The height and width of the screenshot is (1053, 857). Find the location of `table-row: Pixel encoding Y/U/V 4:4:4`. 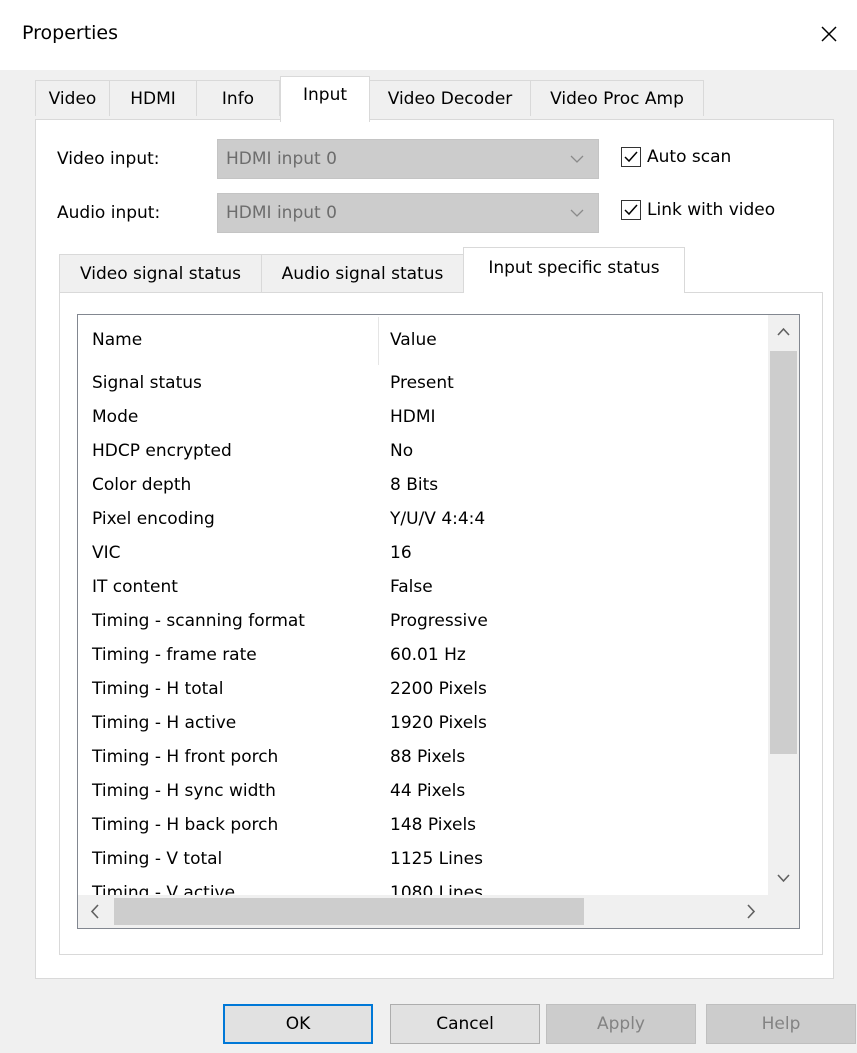

table-row: Pixel encoding Y/U/V 4:4:4 is located at coordinates (423, 520).